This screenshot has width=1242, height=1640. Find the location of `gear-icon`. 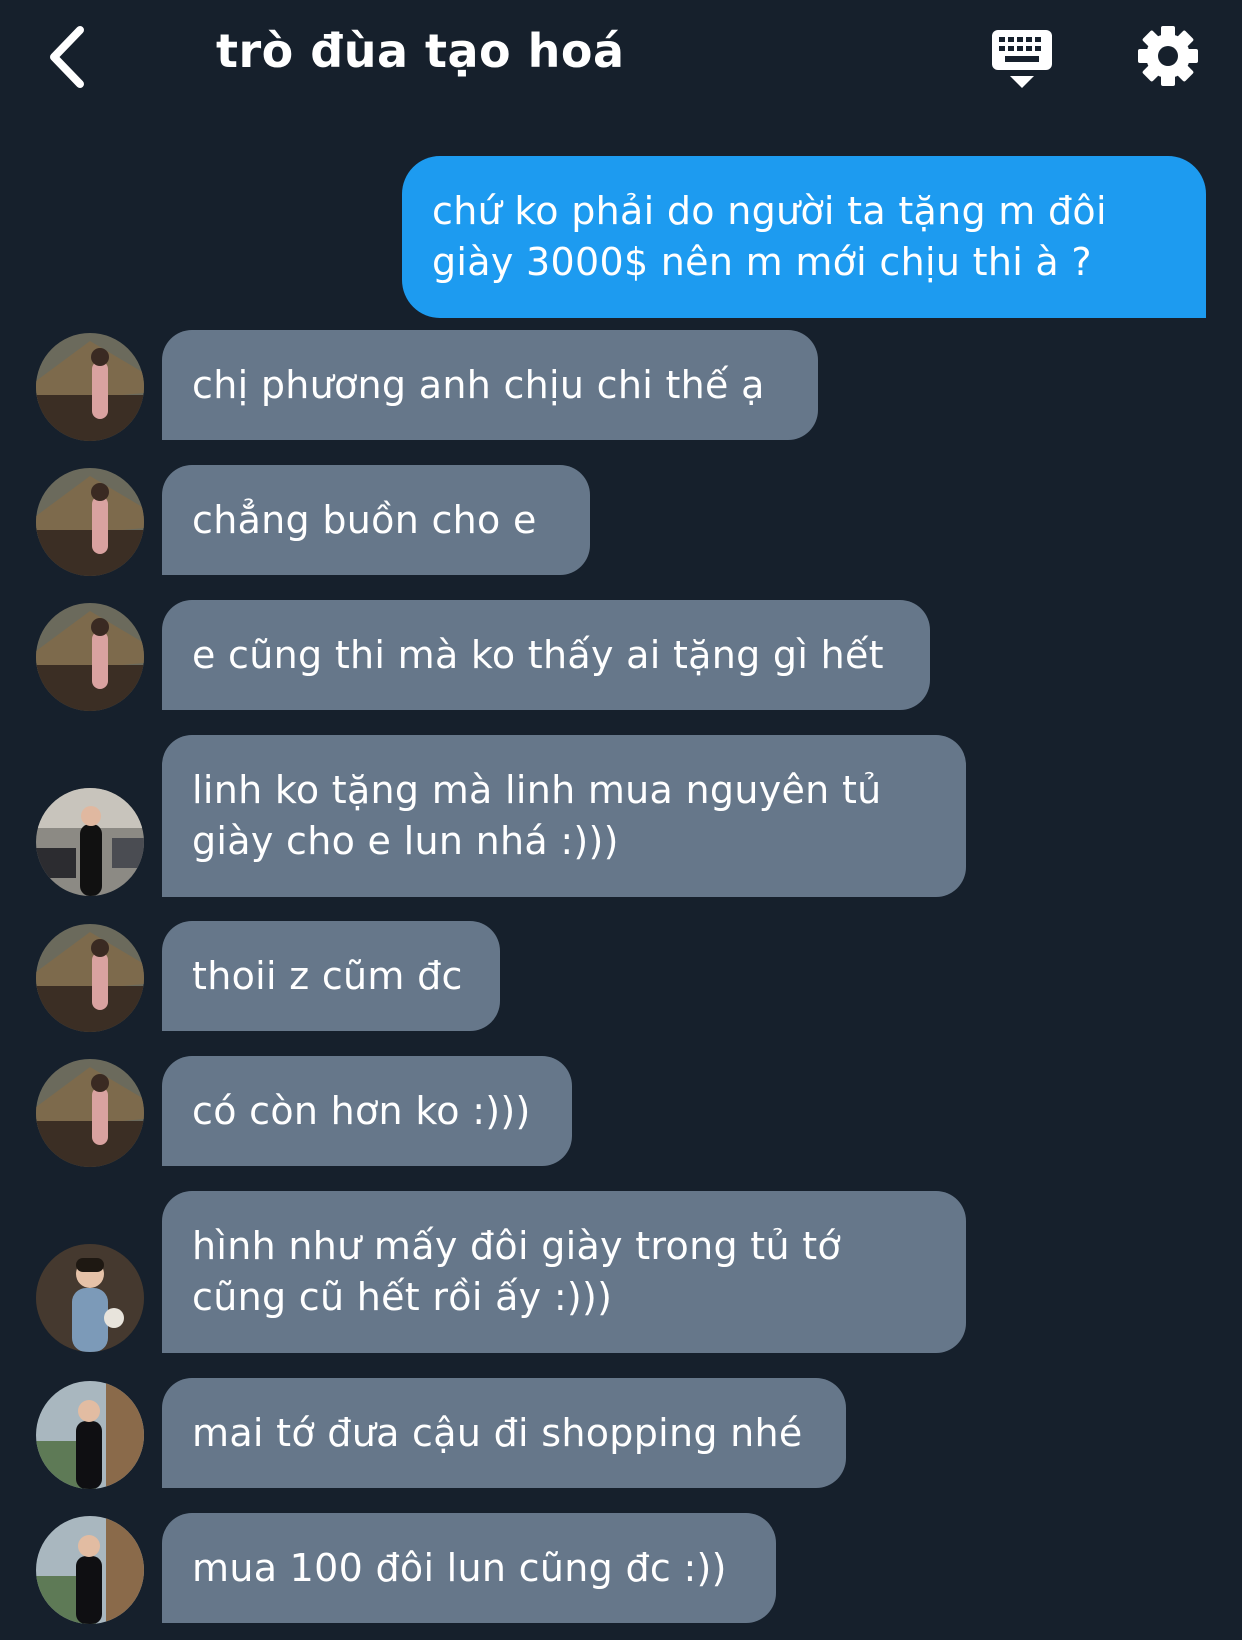

gear-icon is located at coordinates (1168, 56).